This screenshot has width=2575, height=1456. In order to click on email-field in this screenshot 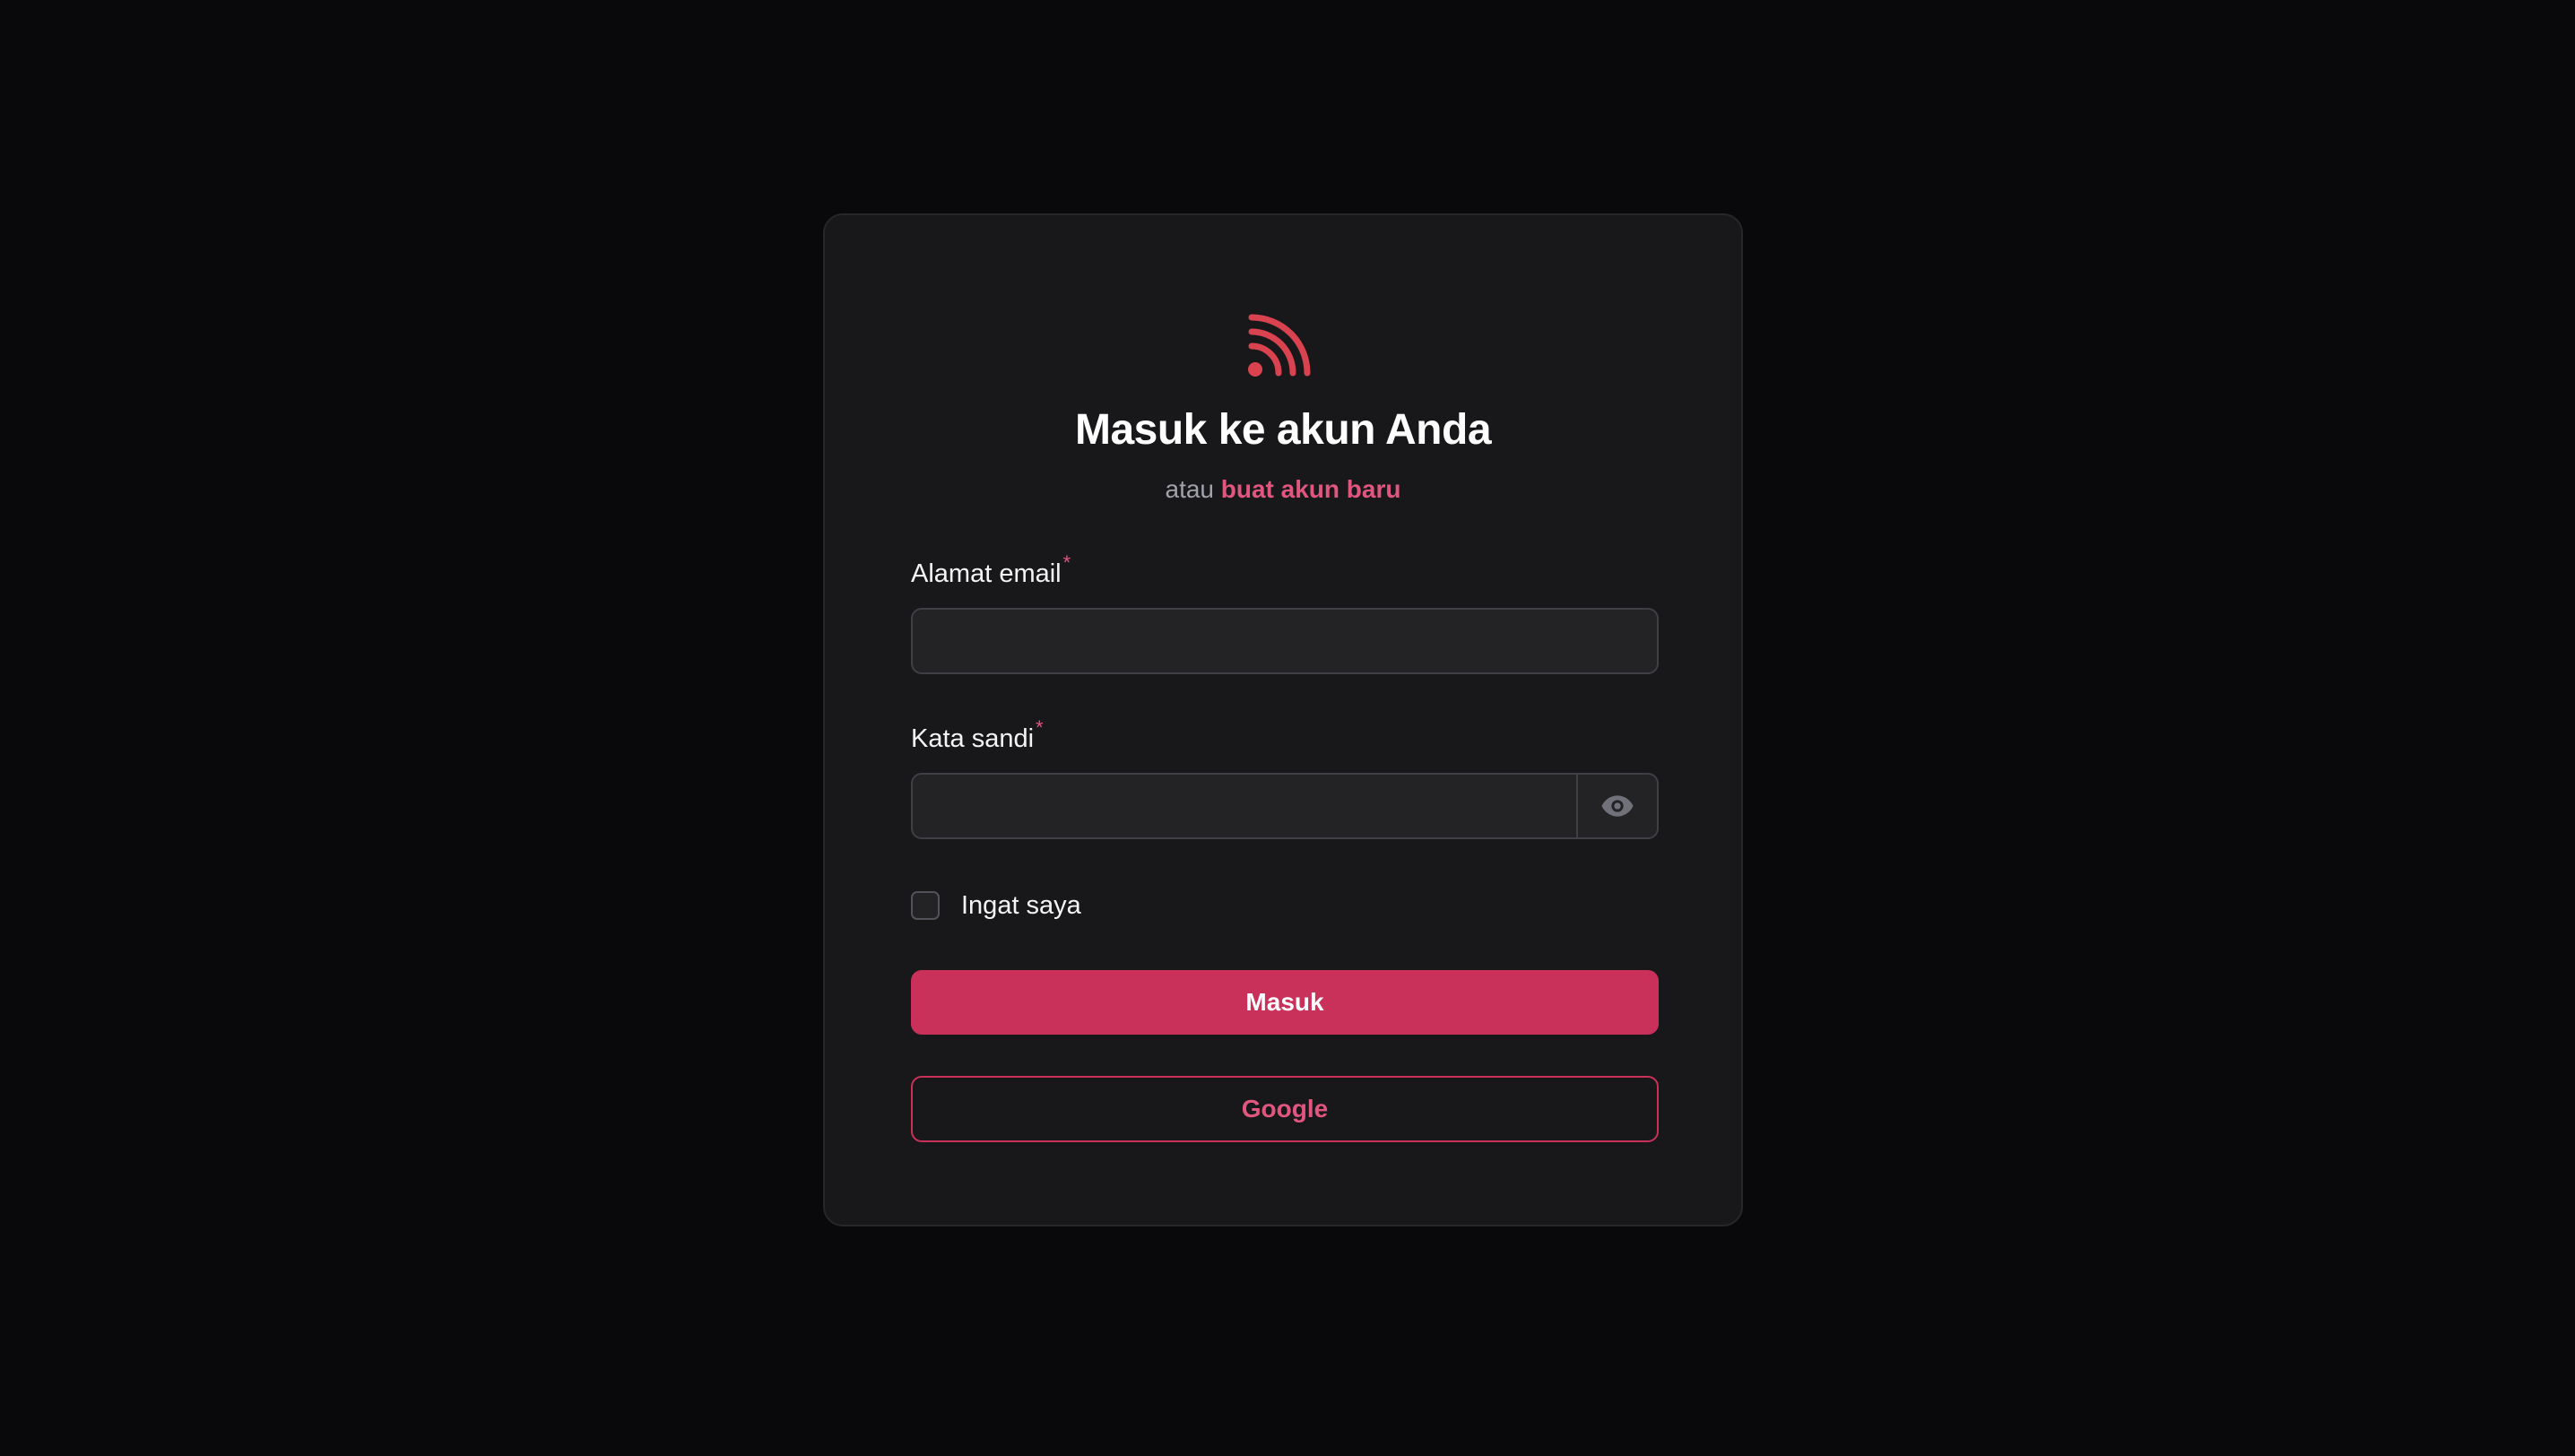, I will do `click(1285, 641)`.